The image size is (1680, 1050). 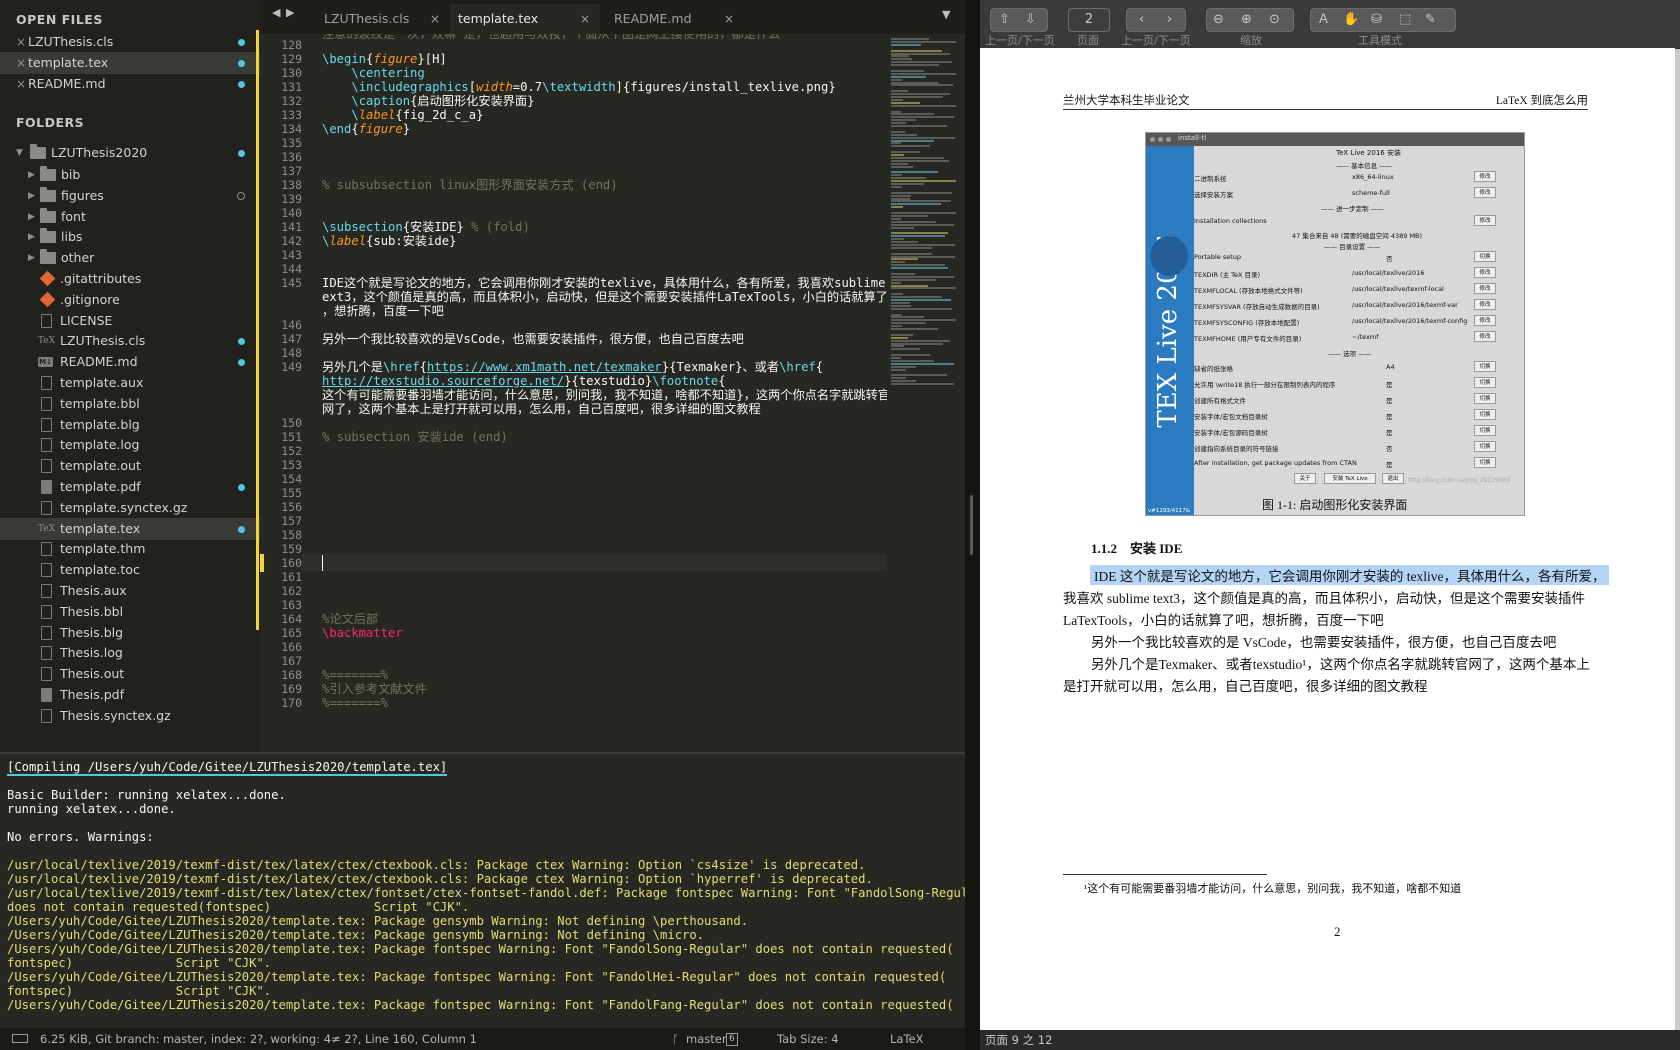 What do you see at coordinates (525, 19) in the screenshot?
I see `tab-template-tex: template.tex ×` at bounding box center [525, 19].